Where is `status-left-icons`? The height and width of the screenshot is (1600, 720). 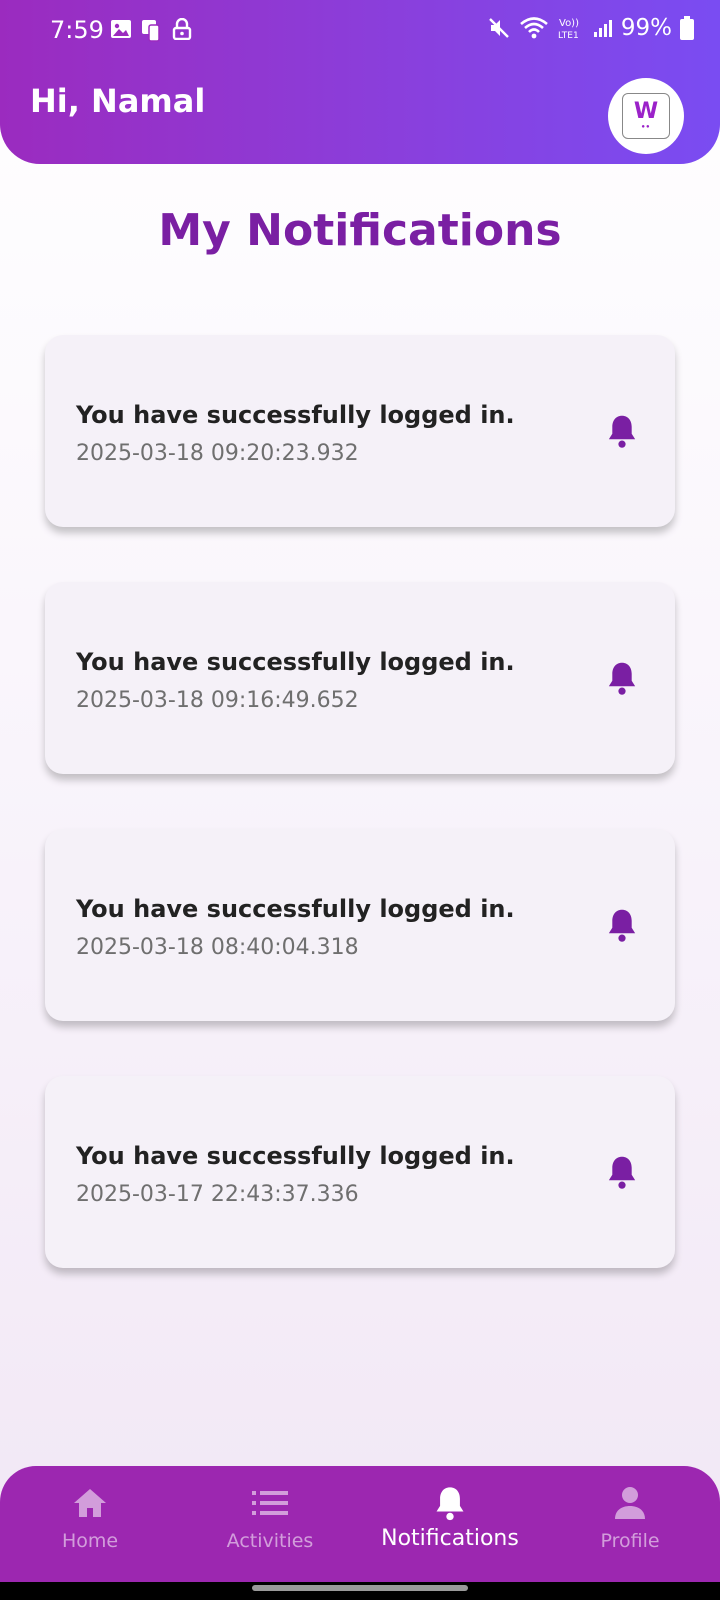
status-left-icons is located at coordinates (151, 30).